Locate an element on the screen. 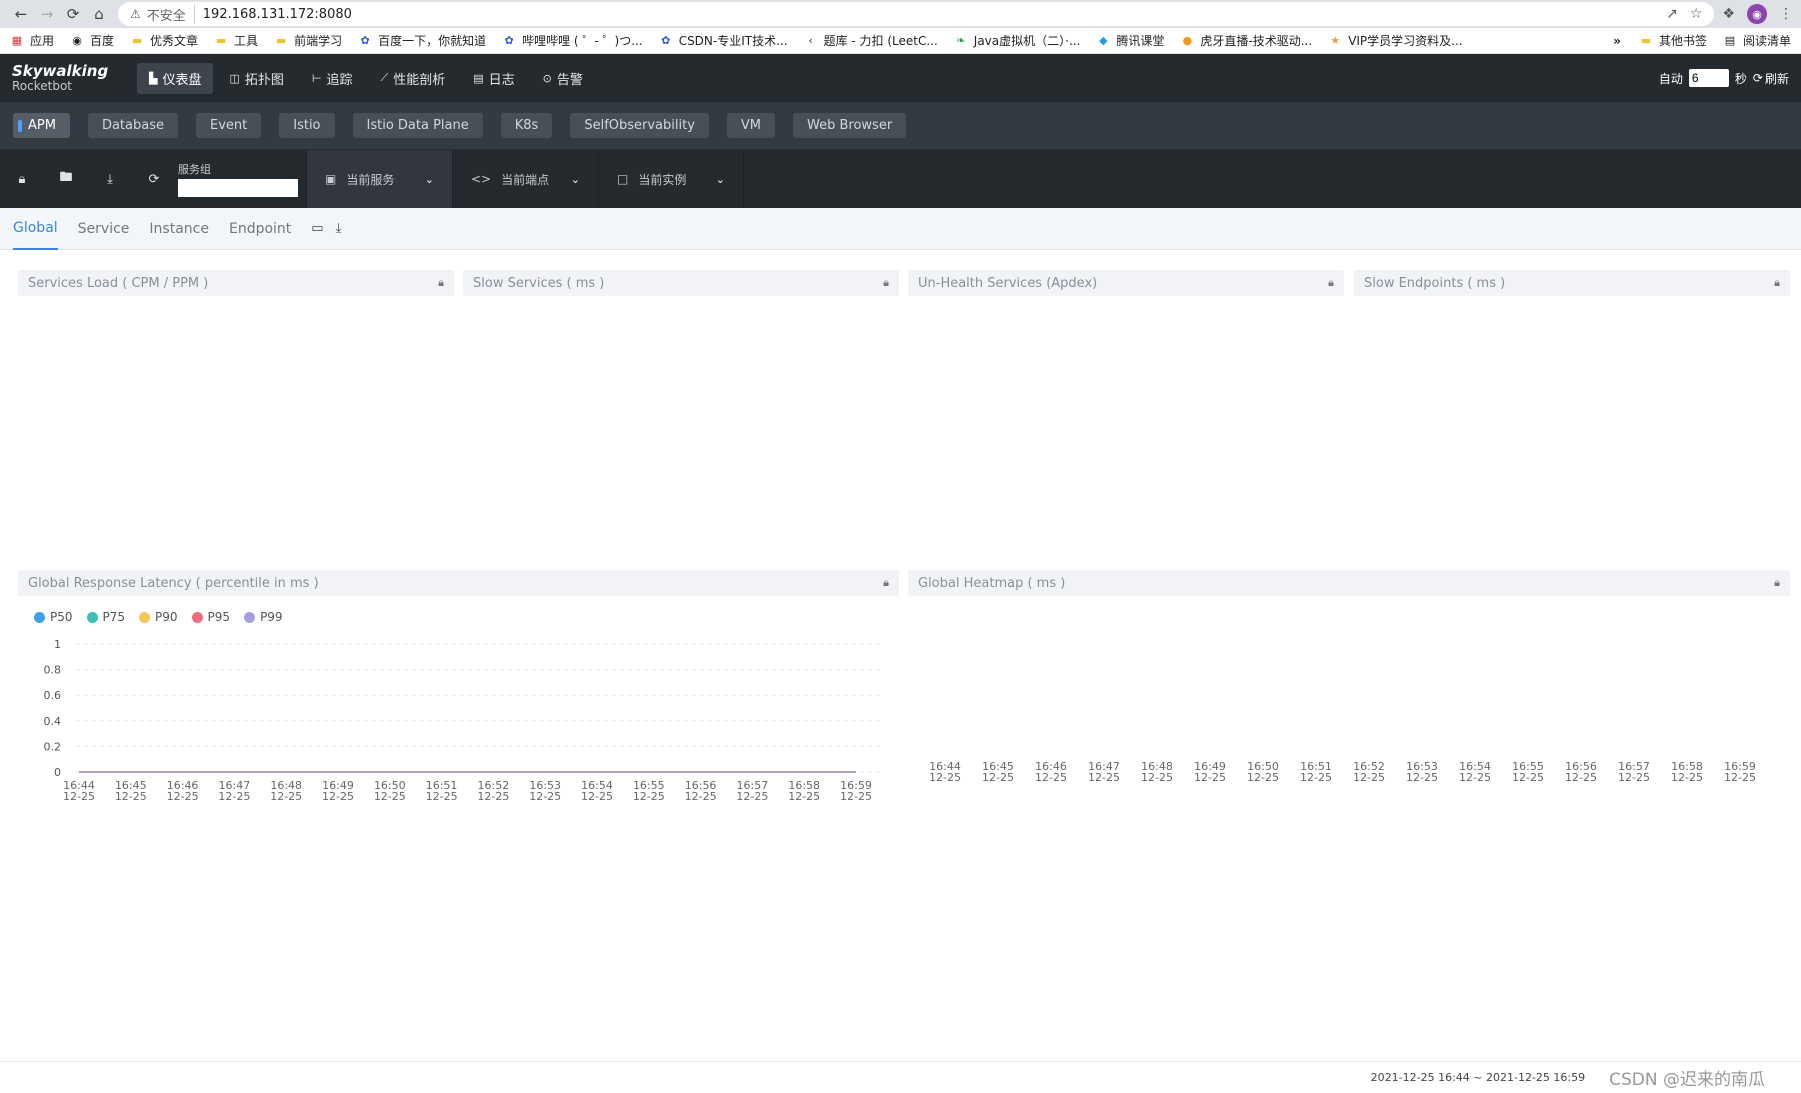  time-range: 2021-12-25 16:44 ~ 2021-12-25 16:59 is located at coordinates (1478, 1077).